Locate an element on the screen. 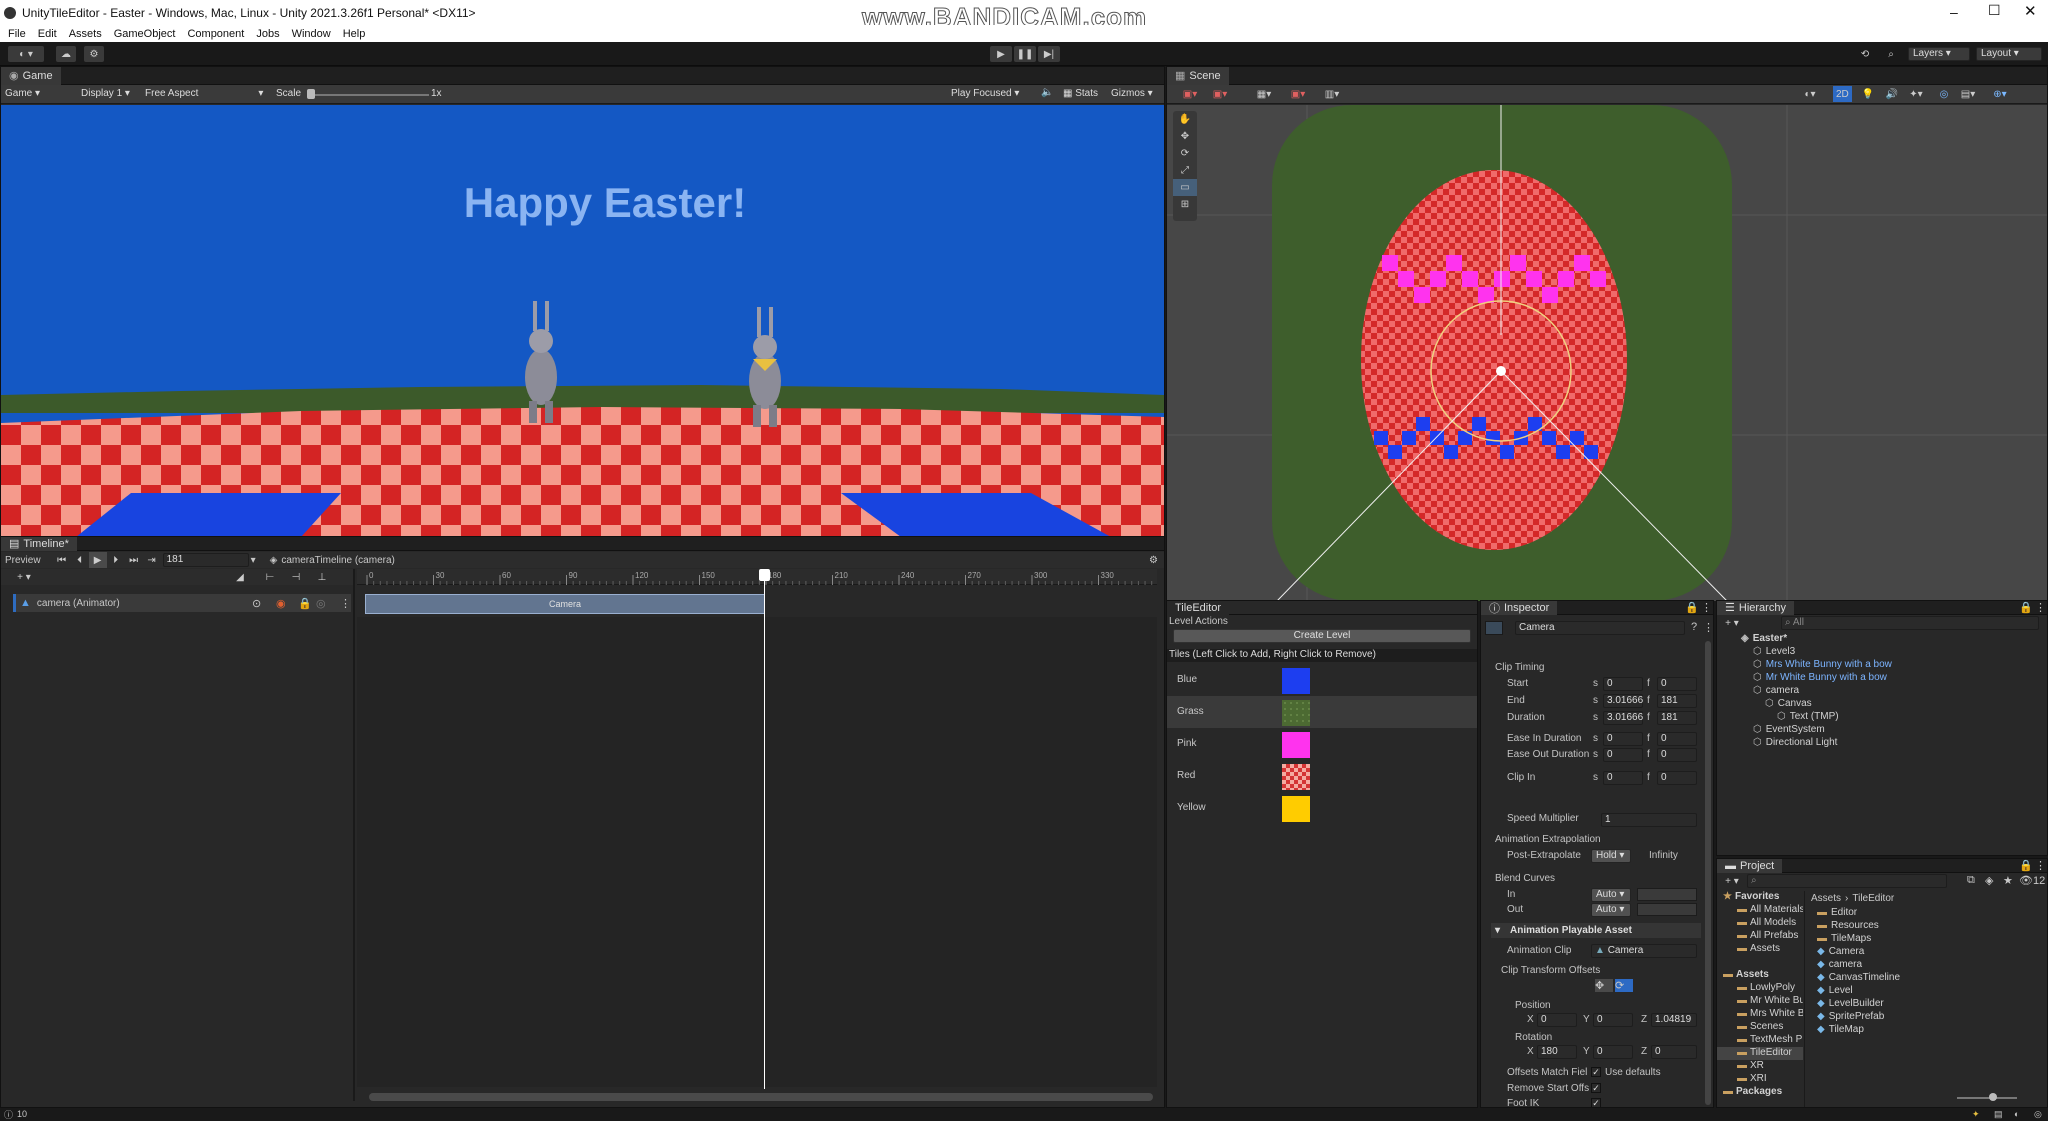  project-tree-item: ▬ Scenes is located at coordinates (1760, 1027).